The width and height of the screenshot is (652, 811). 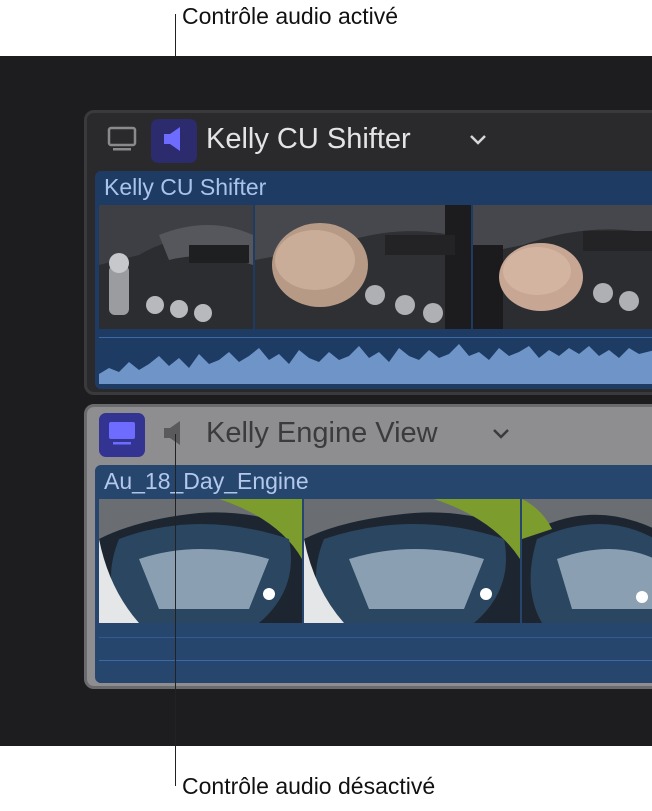 What do you see at coordinates (322, 433) in the screenshot?
I see `angle-name: Kelly Engine View` at bounding box center [322, 433].